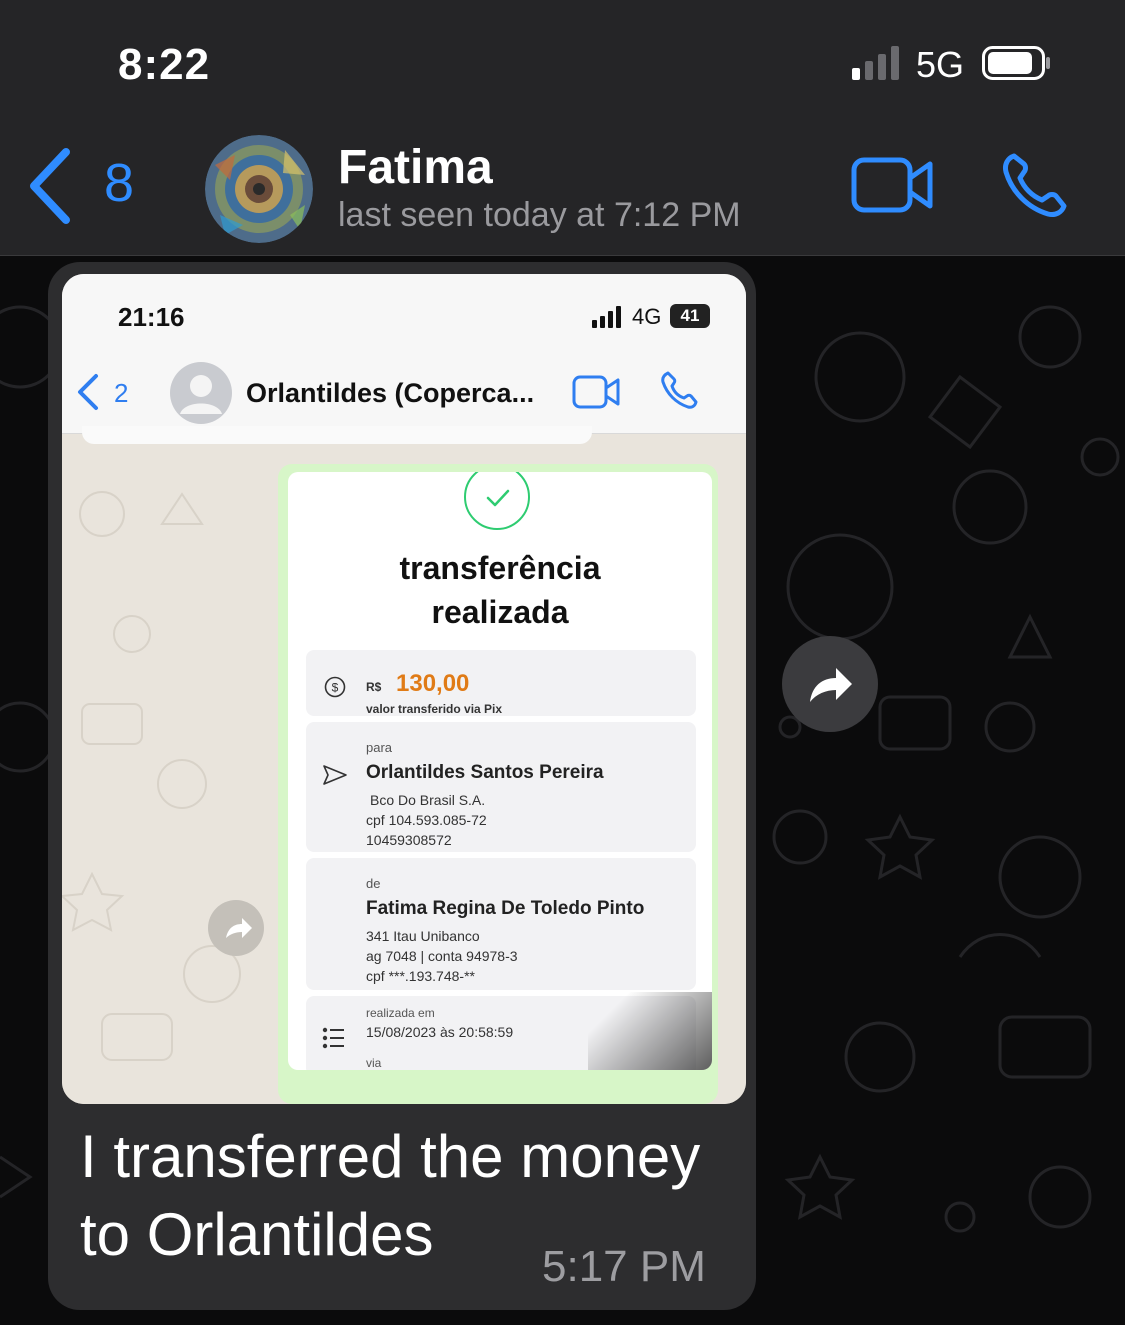 Image resolution: width=1125 pixels, height=1325 pixels. Describe the element at coordinates (500, 590) in the screenshot. I see `receipt-title: transferência realizada` at that location.